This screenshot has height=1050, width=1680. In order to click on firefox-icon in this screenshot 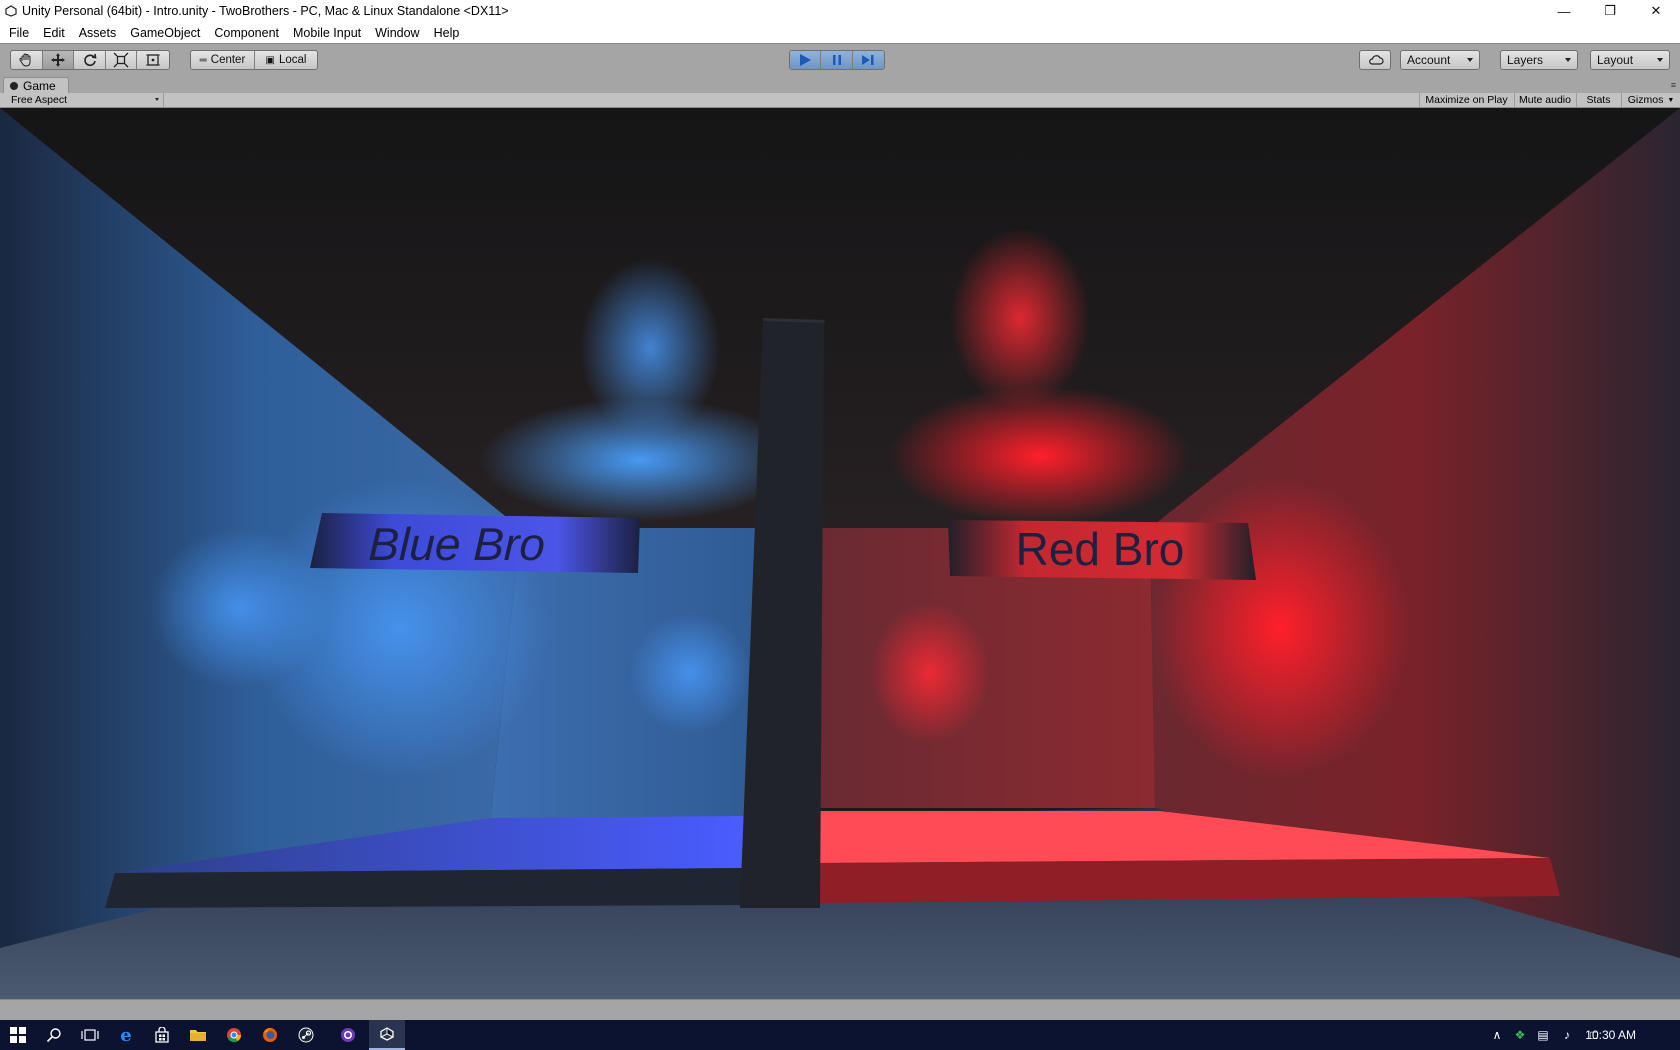, I will do `click(270, 1035)`.